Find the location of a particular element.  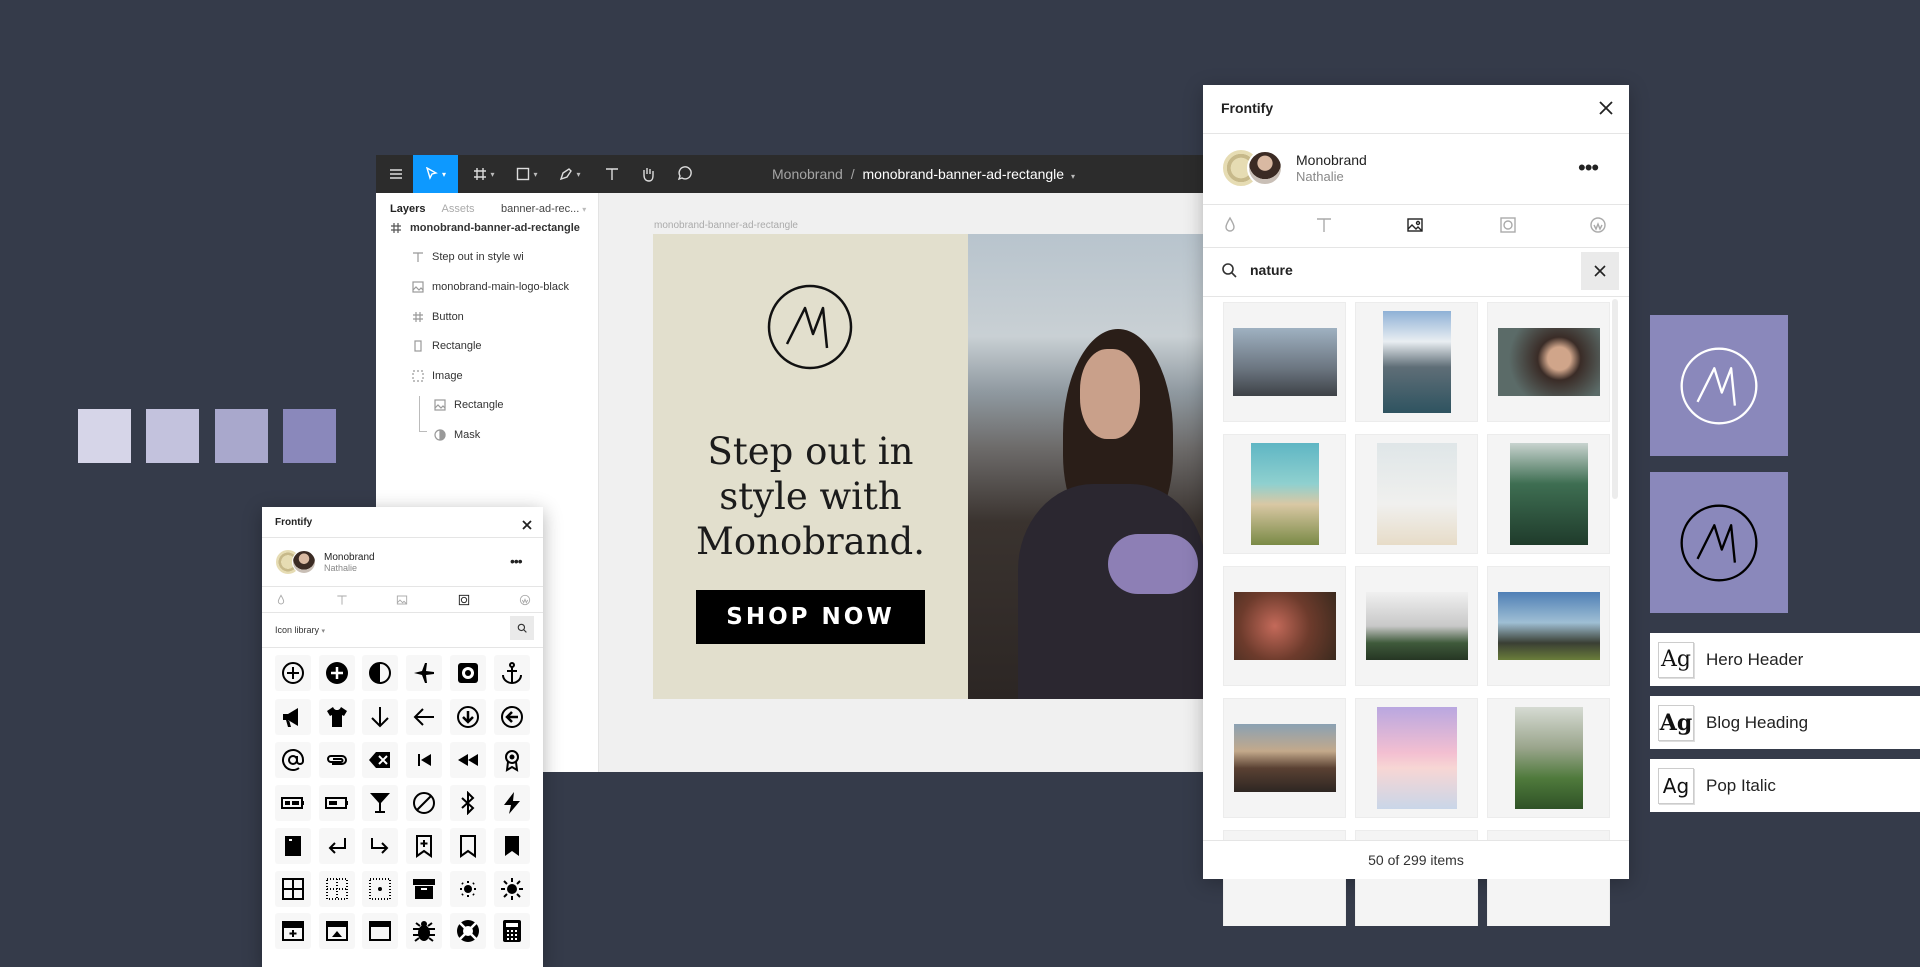

comment-tool-button is located at coordinates (684, 174).